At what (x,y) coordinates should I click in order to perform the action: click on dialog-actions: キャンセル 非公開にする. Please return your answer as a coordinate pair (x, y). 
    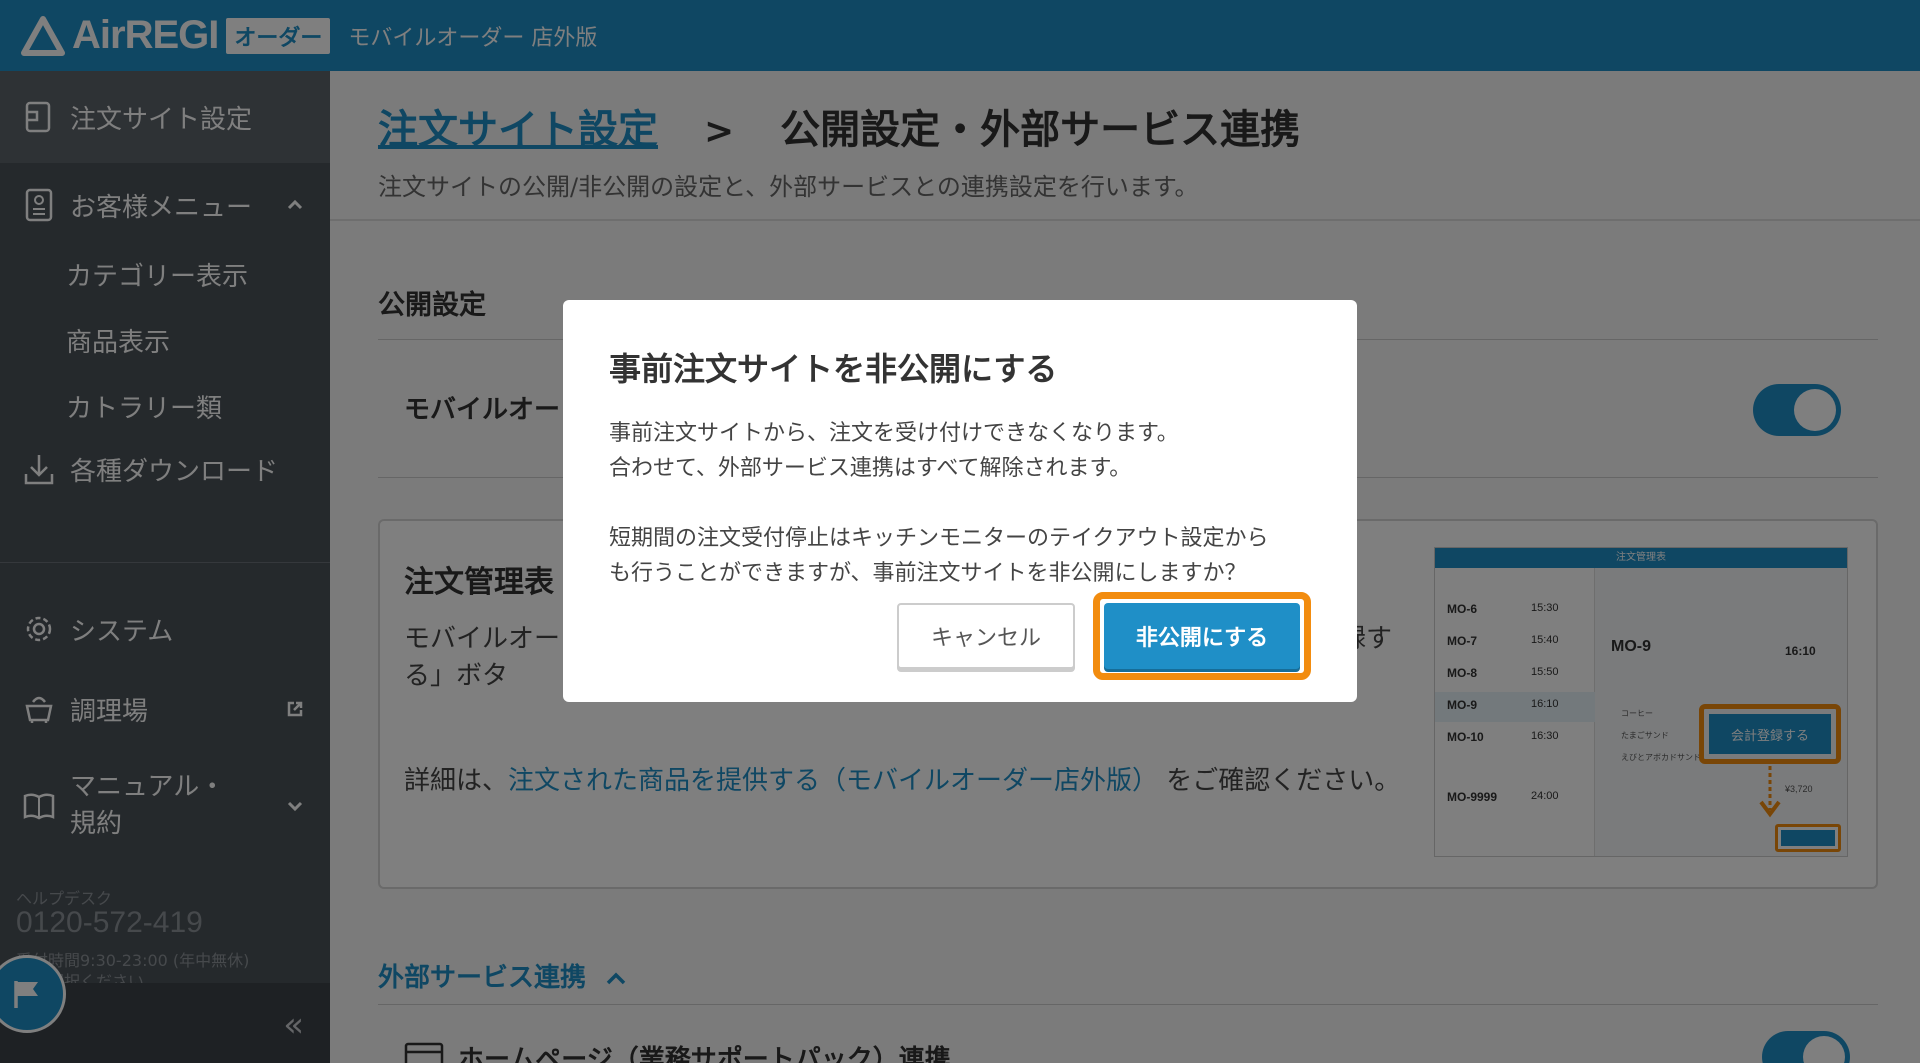
    Looking at the image, I should click on (1104, 636).